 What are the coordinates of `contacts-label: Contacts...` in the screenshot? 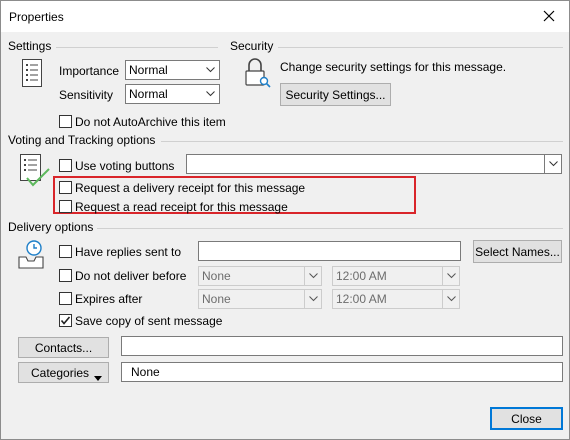 It's located at (63, 347).